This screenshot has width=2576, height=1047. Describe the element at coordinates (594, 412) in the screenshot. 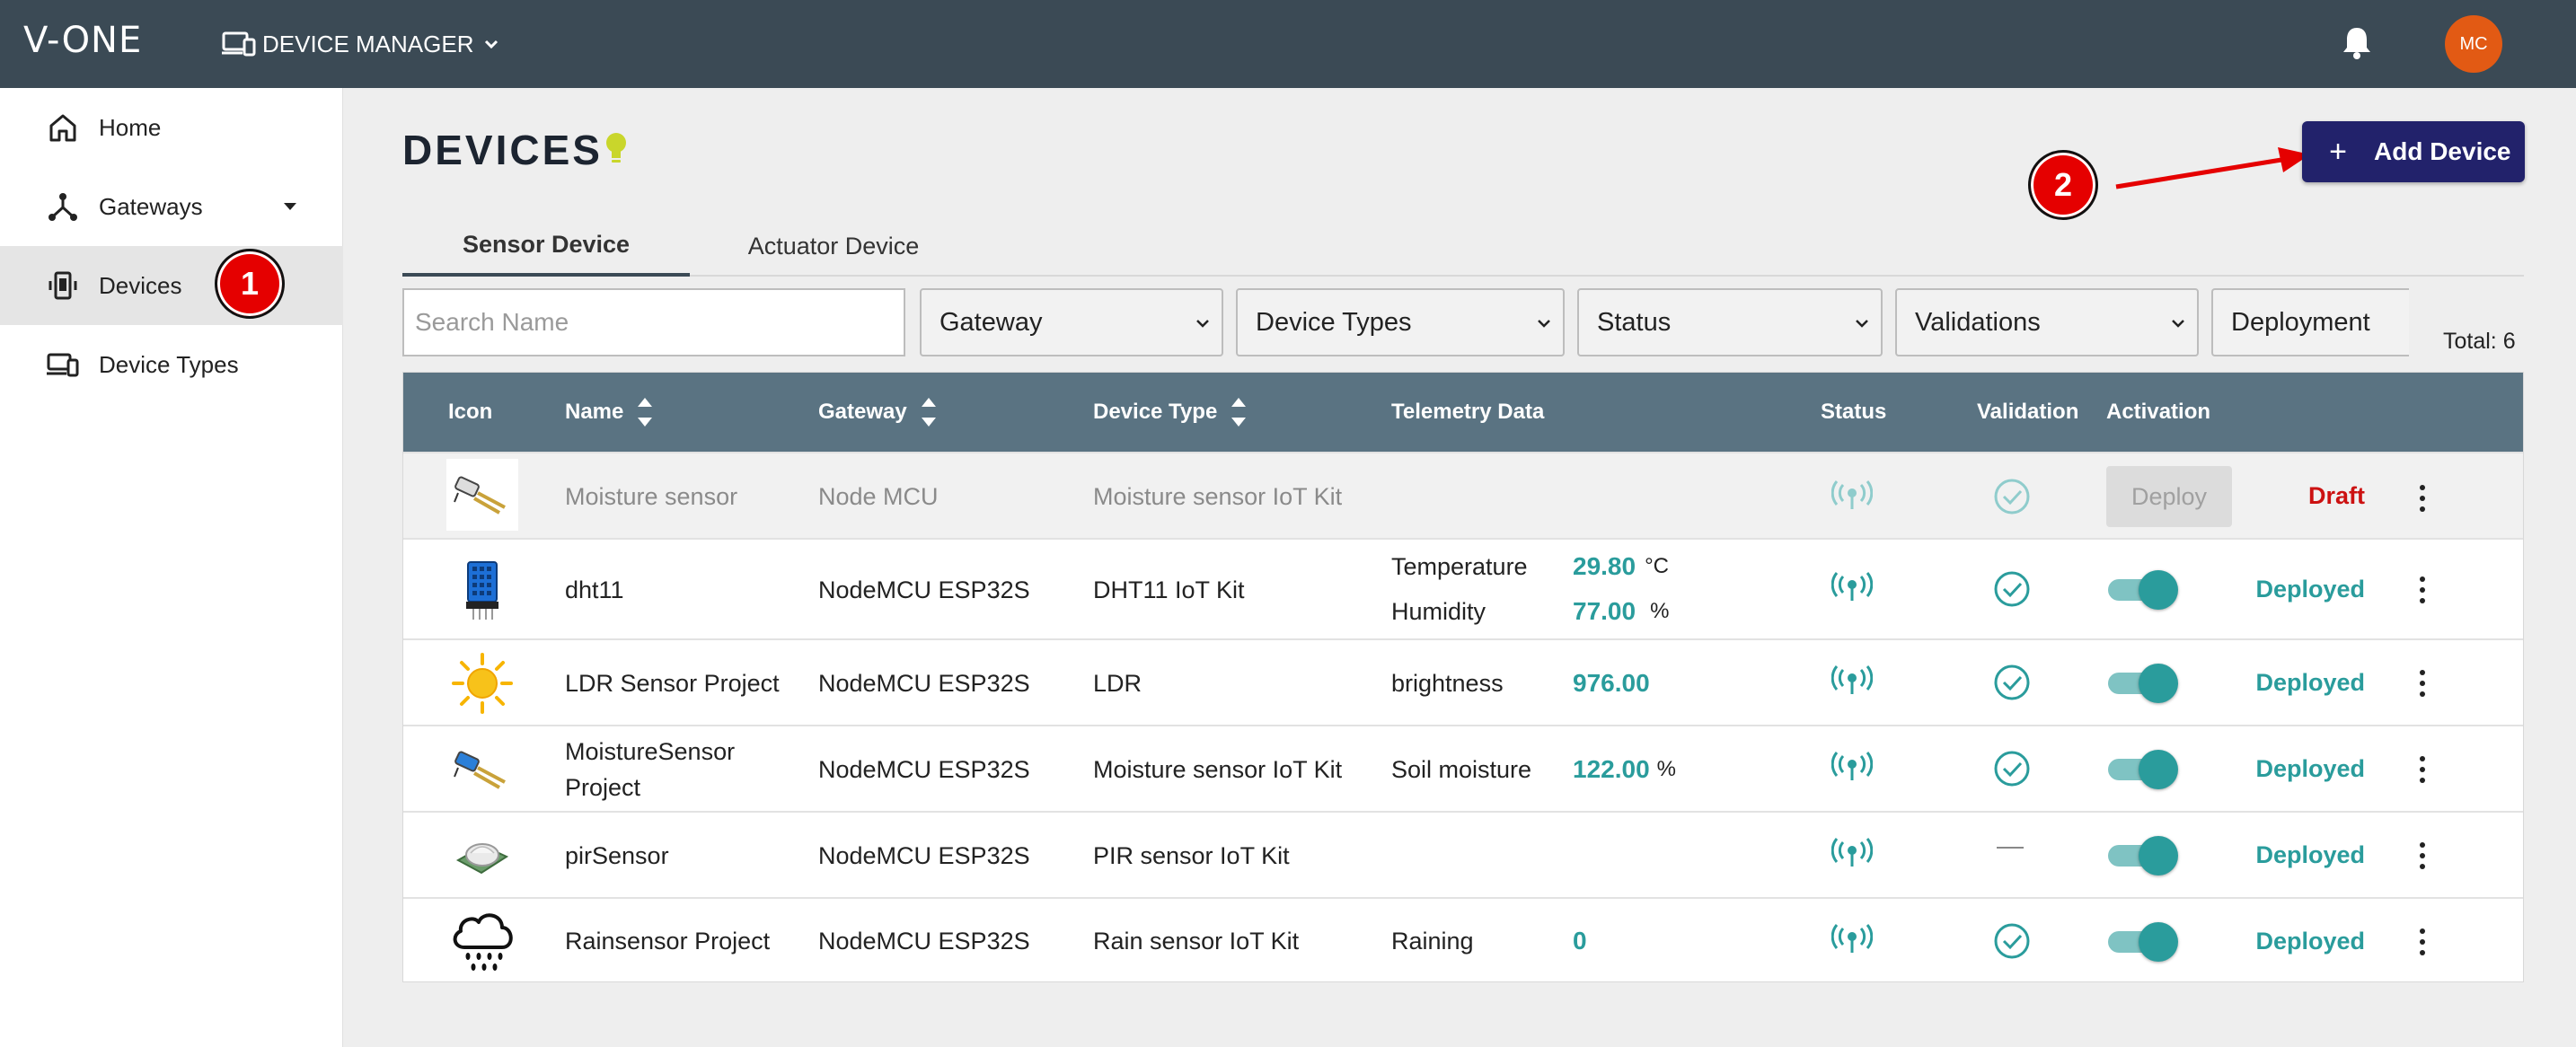

I see `header-name-label: Name` at that location.